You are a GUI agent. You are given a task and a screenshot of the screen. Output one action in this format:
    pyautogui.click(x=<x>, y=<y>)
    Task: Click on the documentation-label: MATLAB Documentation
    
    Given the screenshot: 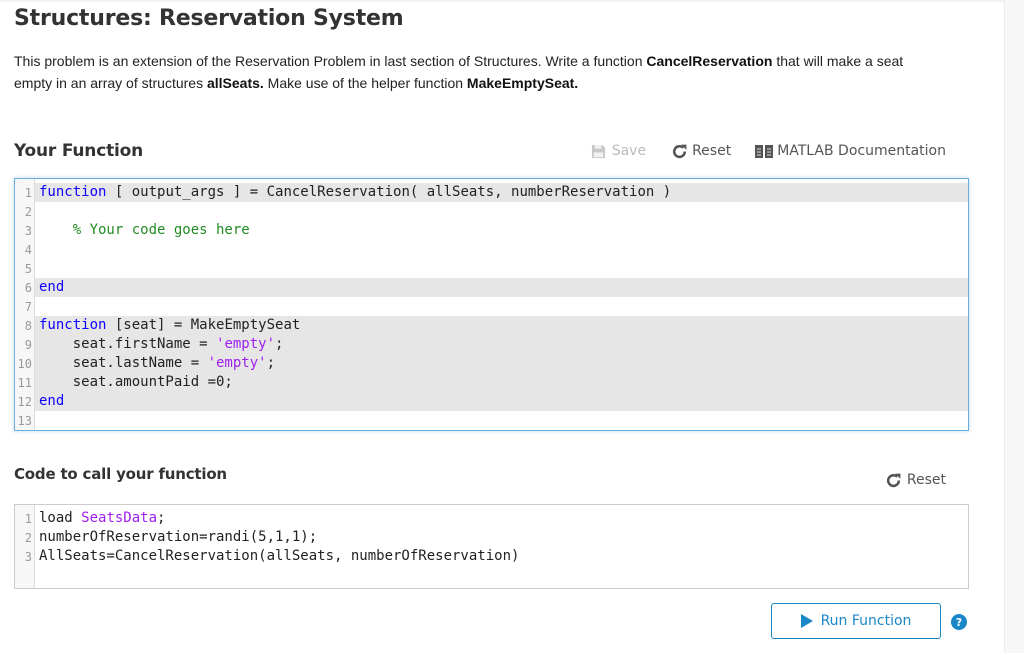 What is the action you would take?
    pyautogui.click(x=861, y=151)
    